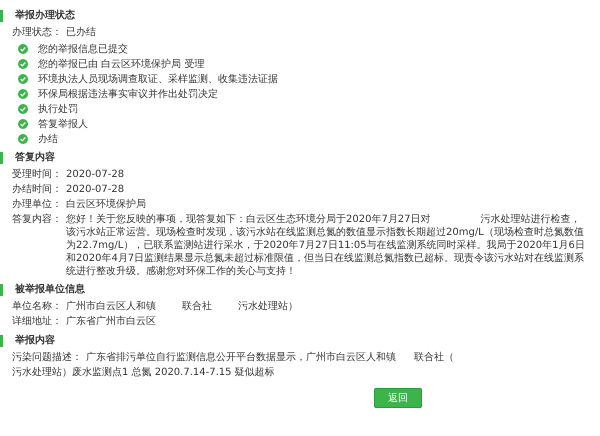  Describe the element at coordinates (37, 33) in the screenshot. I see `status-label: 办理状态：` at that location.